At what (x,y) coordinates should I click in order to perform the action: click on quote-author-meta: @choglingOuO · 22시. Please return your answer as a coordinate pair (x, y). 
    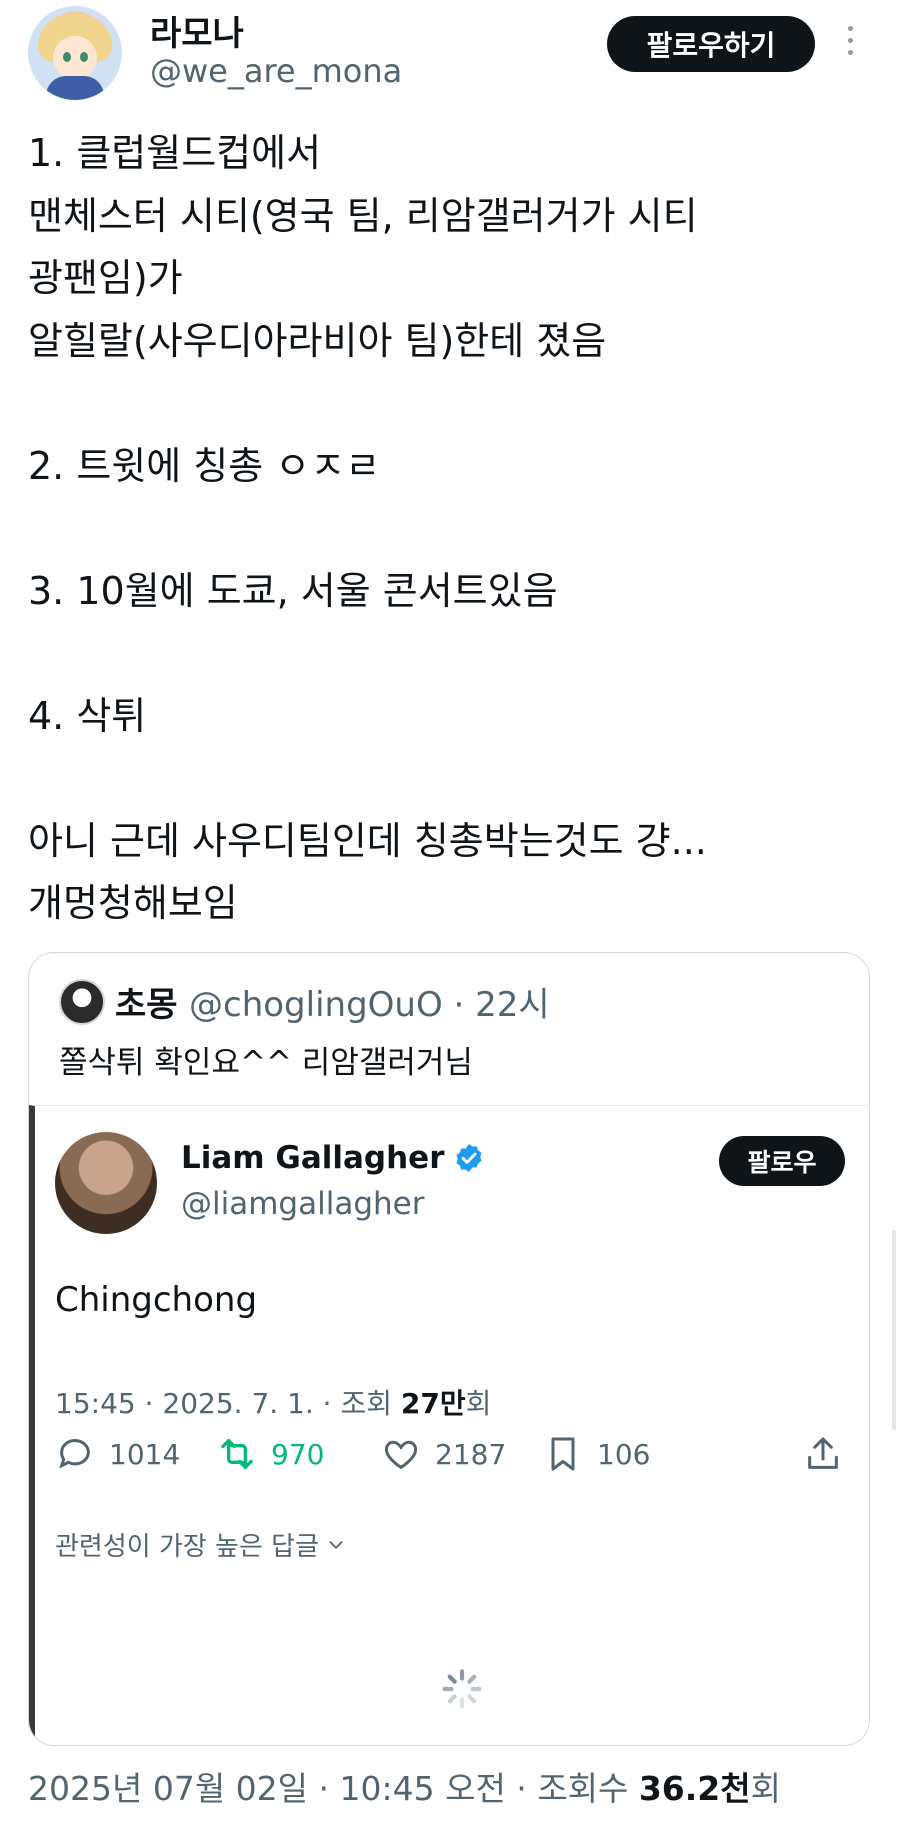
    Looking at the image, I should click on (369, 1005).